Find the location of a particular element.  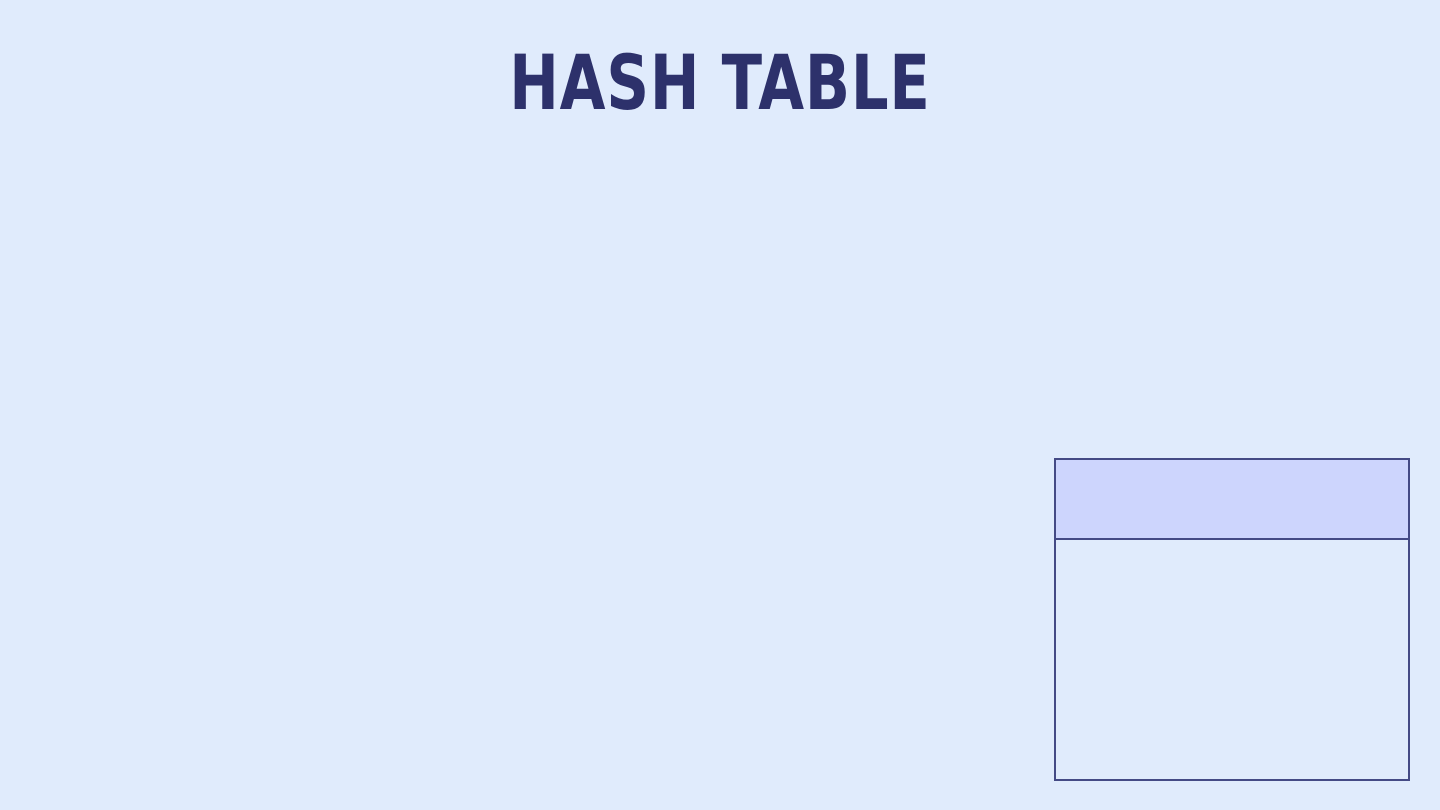

page-title: Hash Table is located at coordinates (720, 82).